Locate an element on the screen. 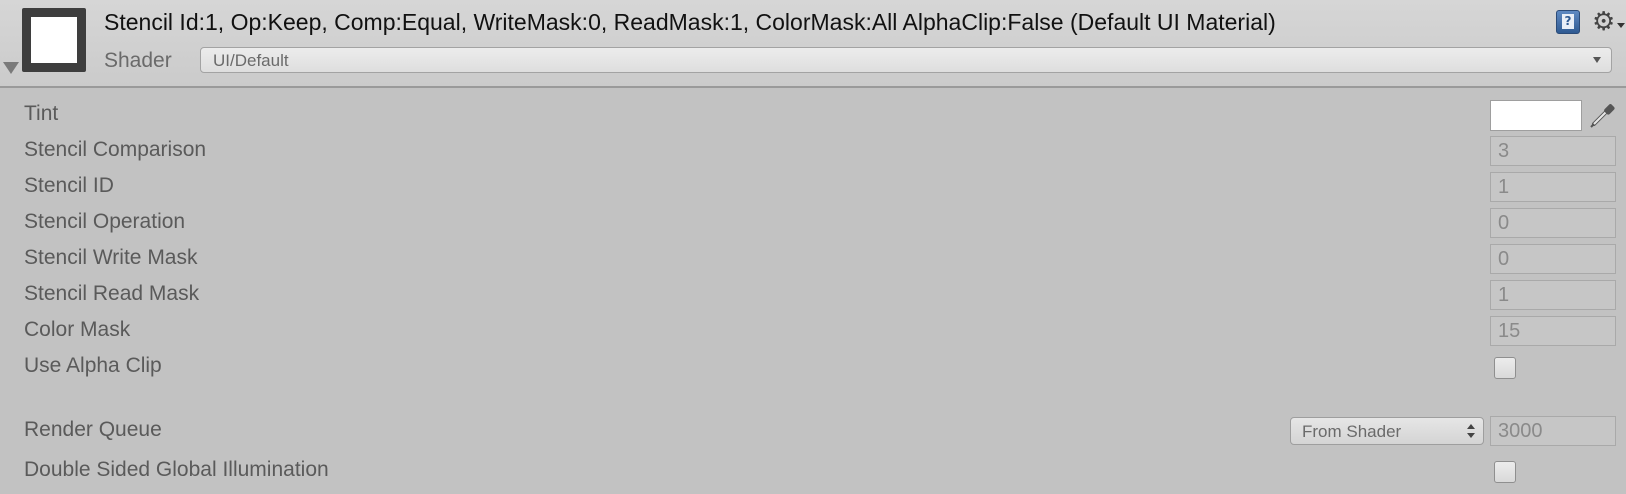  chevron-down-icon is located at coordinates (1597, 60).